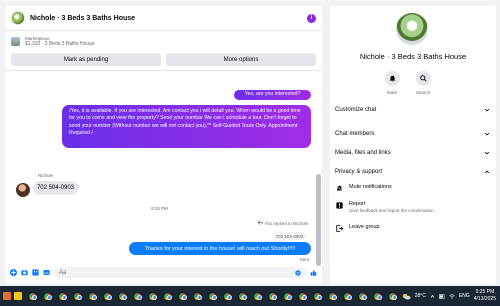  Describe the element at coordinates (18, 296) in the screenshot. I see `app-icon` at that location.